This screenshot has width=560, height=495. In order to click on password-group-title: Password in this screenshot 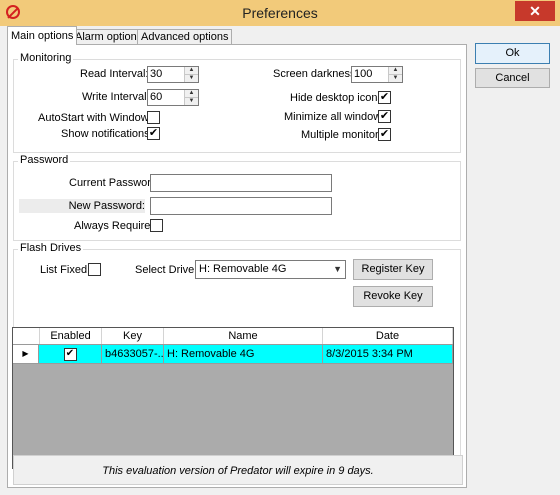, I will do `click(44, 160)`.